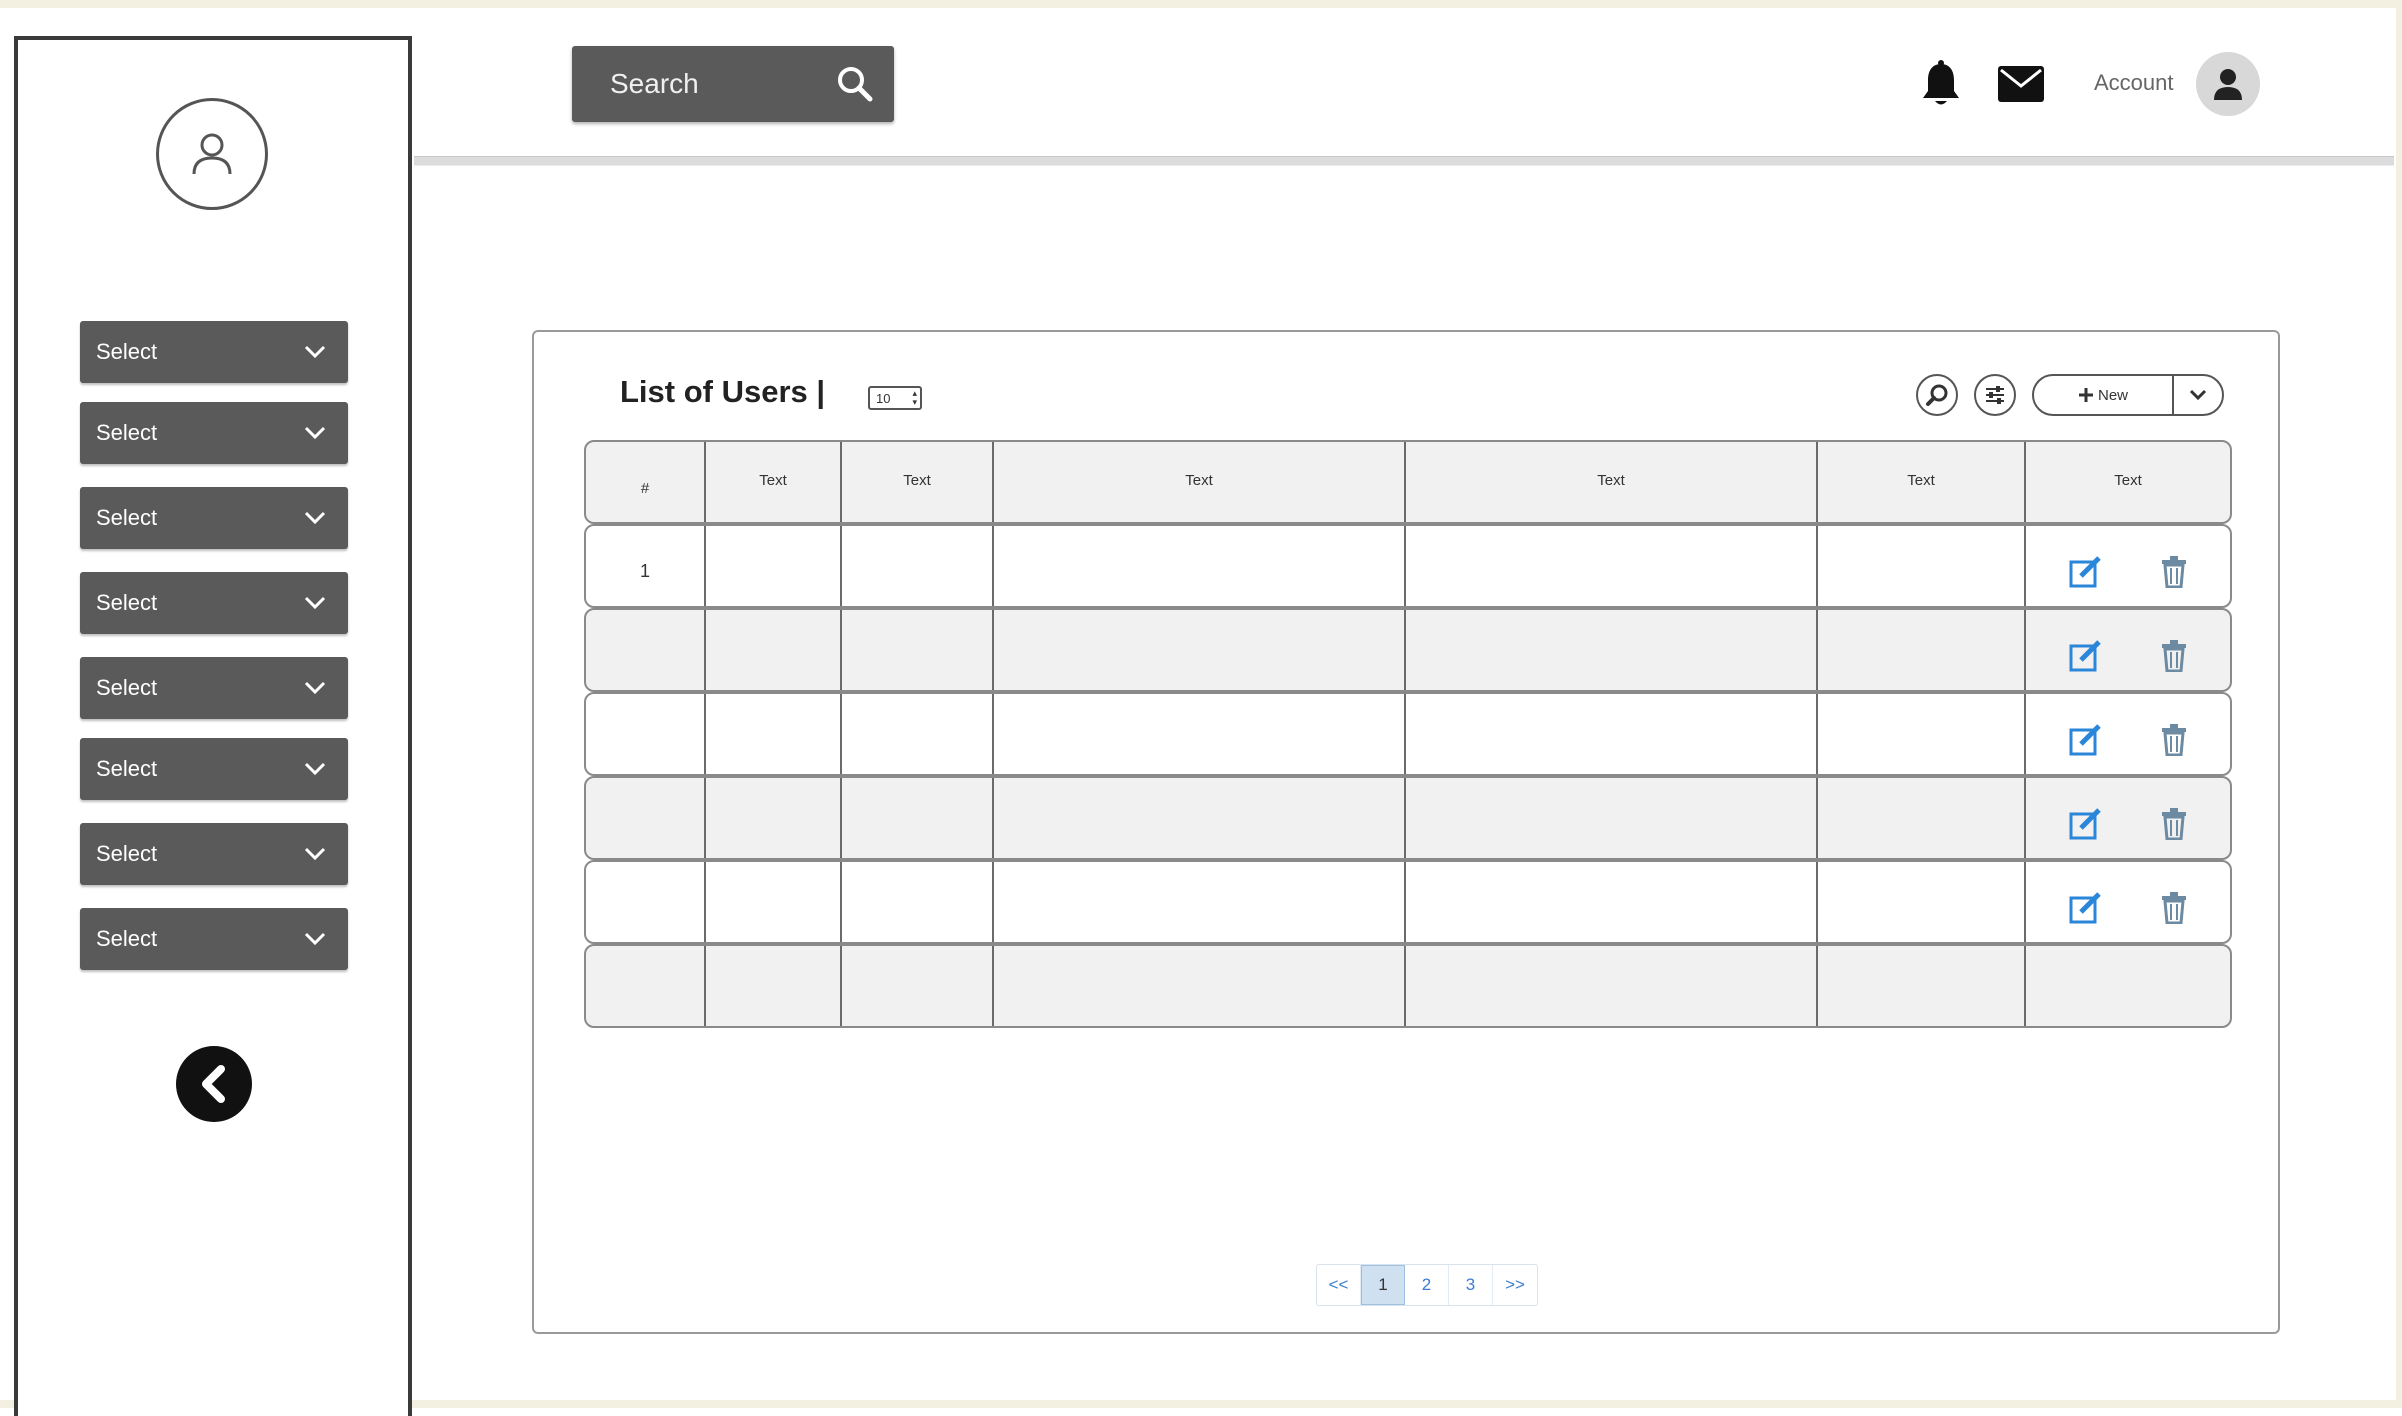 This screenshot has width=2402, height=1416. I want to click on account-label: Account, so click(2134, 83).